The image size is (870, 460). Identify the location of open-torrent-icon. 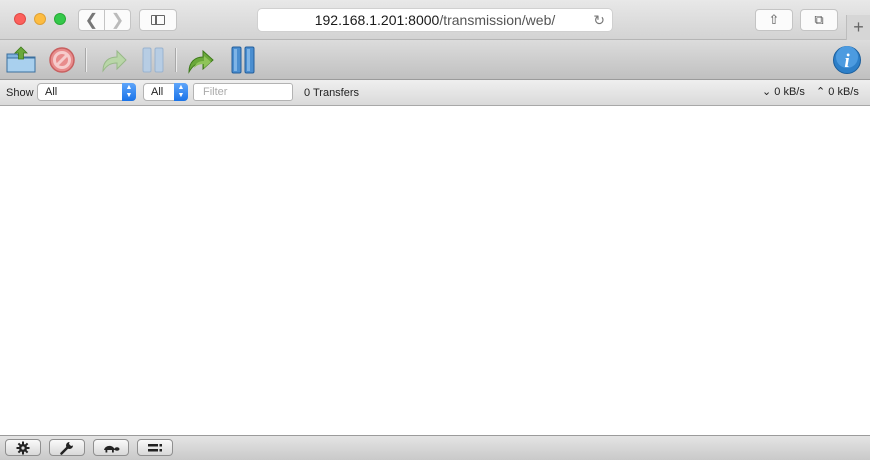
(21, 59).